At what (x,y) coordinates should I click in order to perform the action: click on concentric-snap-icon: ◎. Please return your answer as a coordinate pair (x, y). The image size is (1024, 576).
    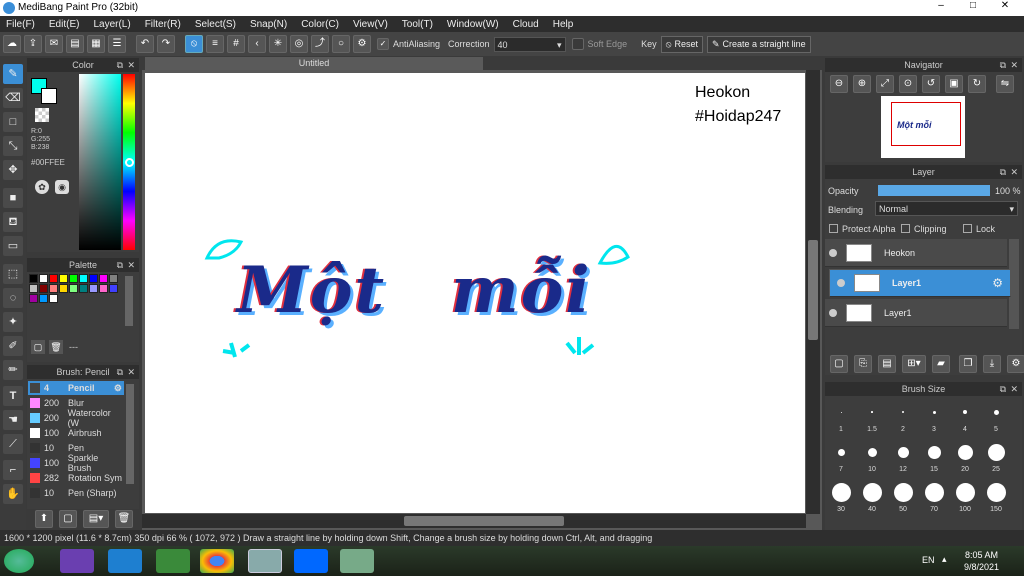
    Looking at the image, I should click on (299, 44).